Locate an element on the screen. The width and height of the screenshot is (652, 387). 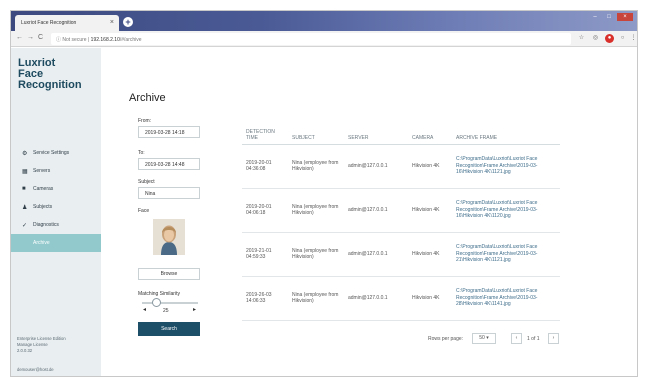
window-controls: – □ × is located at coordinates (611, 17).